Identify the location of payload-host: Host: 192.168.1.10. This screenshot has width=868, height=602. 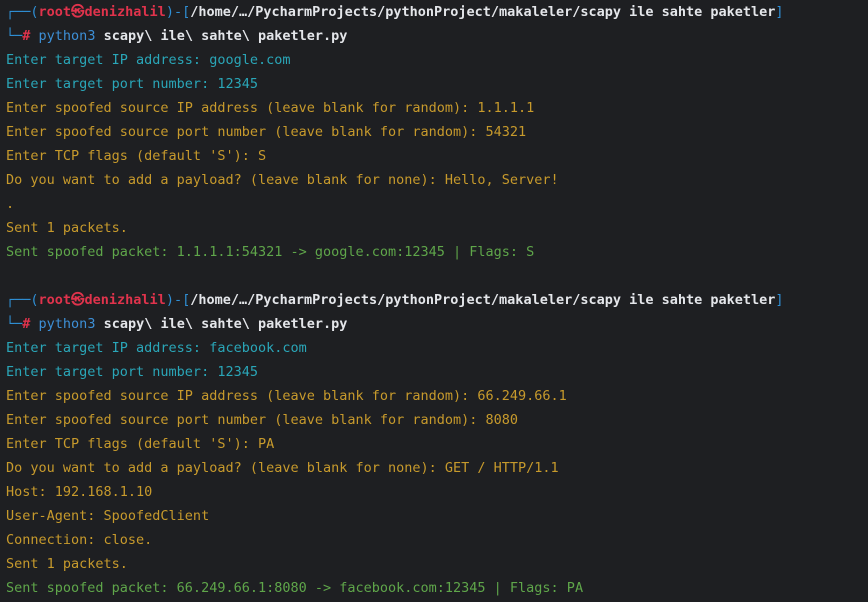
(79, 492).